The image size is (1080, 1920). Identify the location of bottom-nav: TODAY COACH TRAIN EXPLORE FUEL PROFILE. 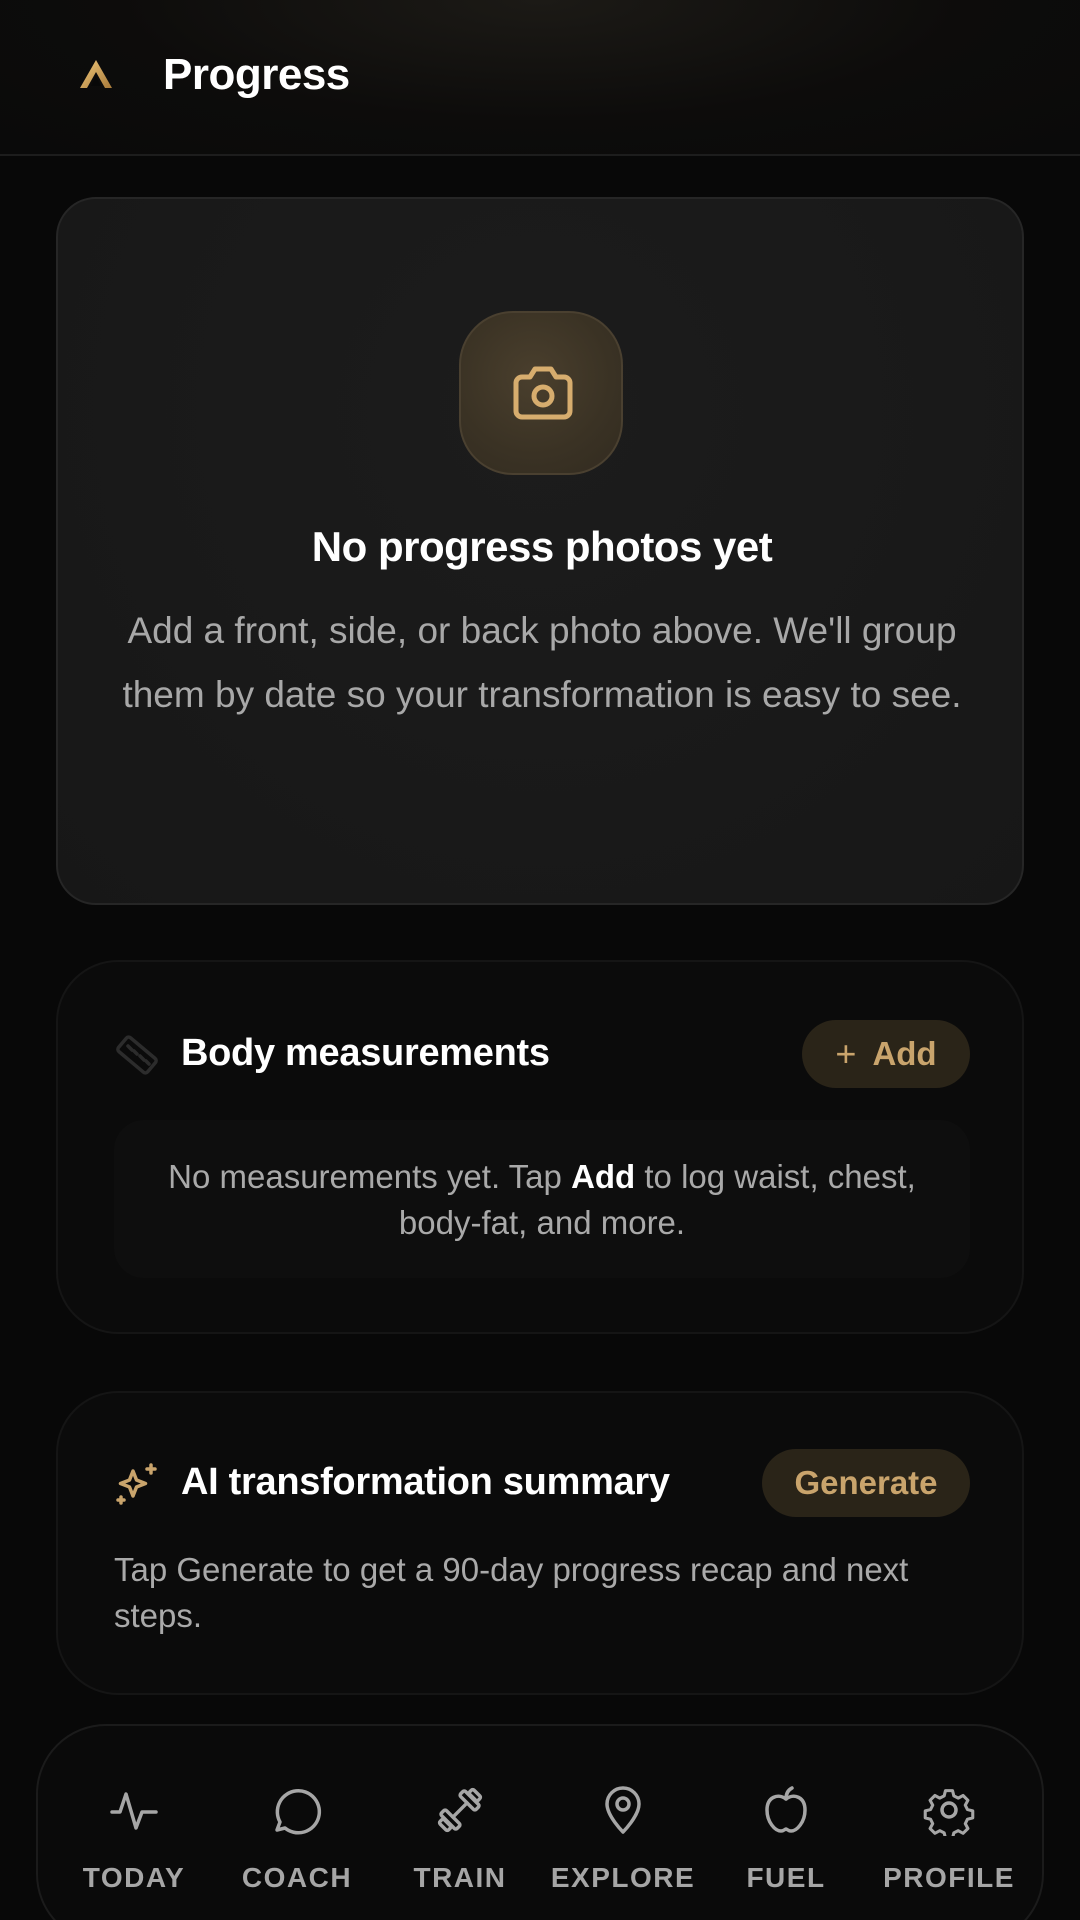
(540, 1822).